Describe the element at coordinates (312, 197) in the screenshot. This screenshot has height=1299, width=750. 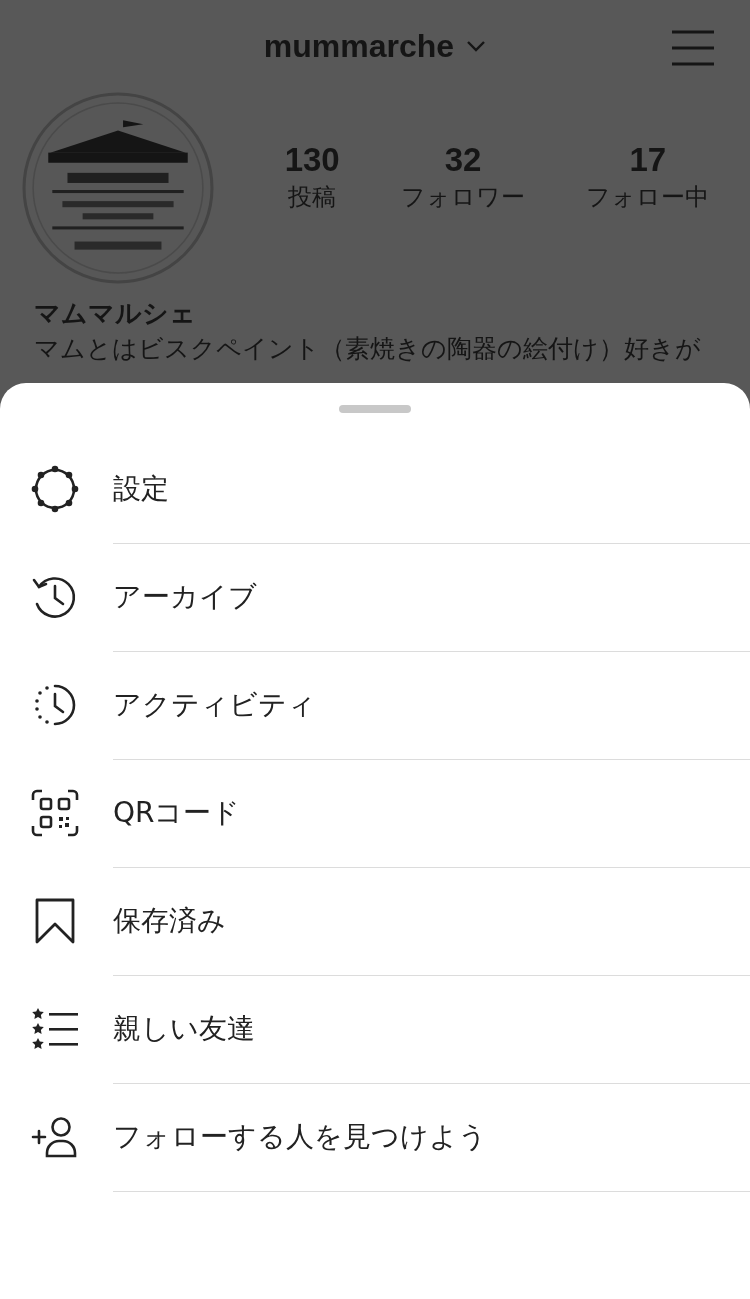
I see `stat-label: 投稿` at that location.